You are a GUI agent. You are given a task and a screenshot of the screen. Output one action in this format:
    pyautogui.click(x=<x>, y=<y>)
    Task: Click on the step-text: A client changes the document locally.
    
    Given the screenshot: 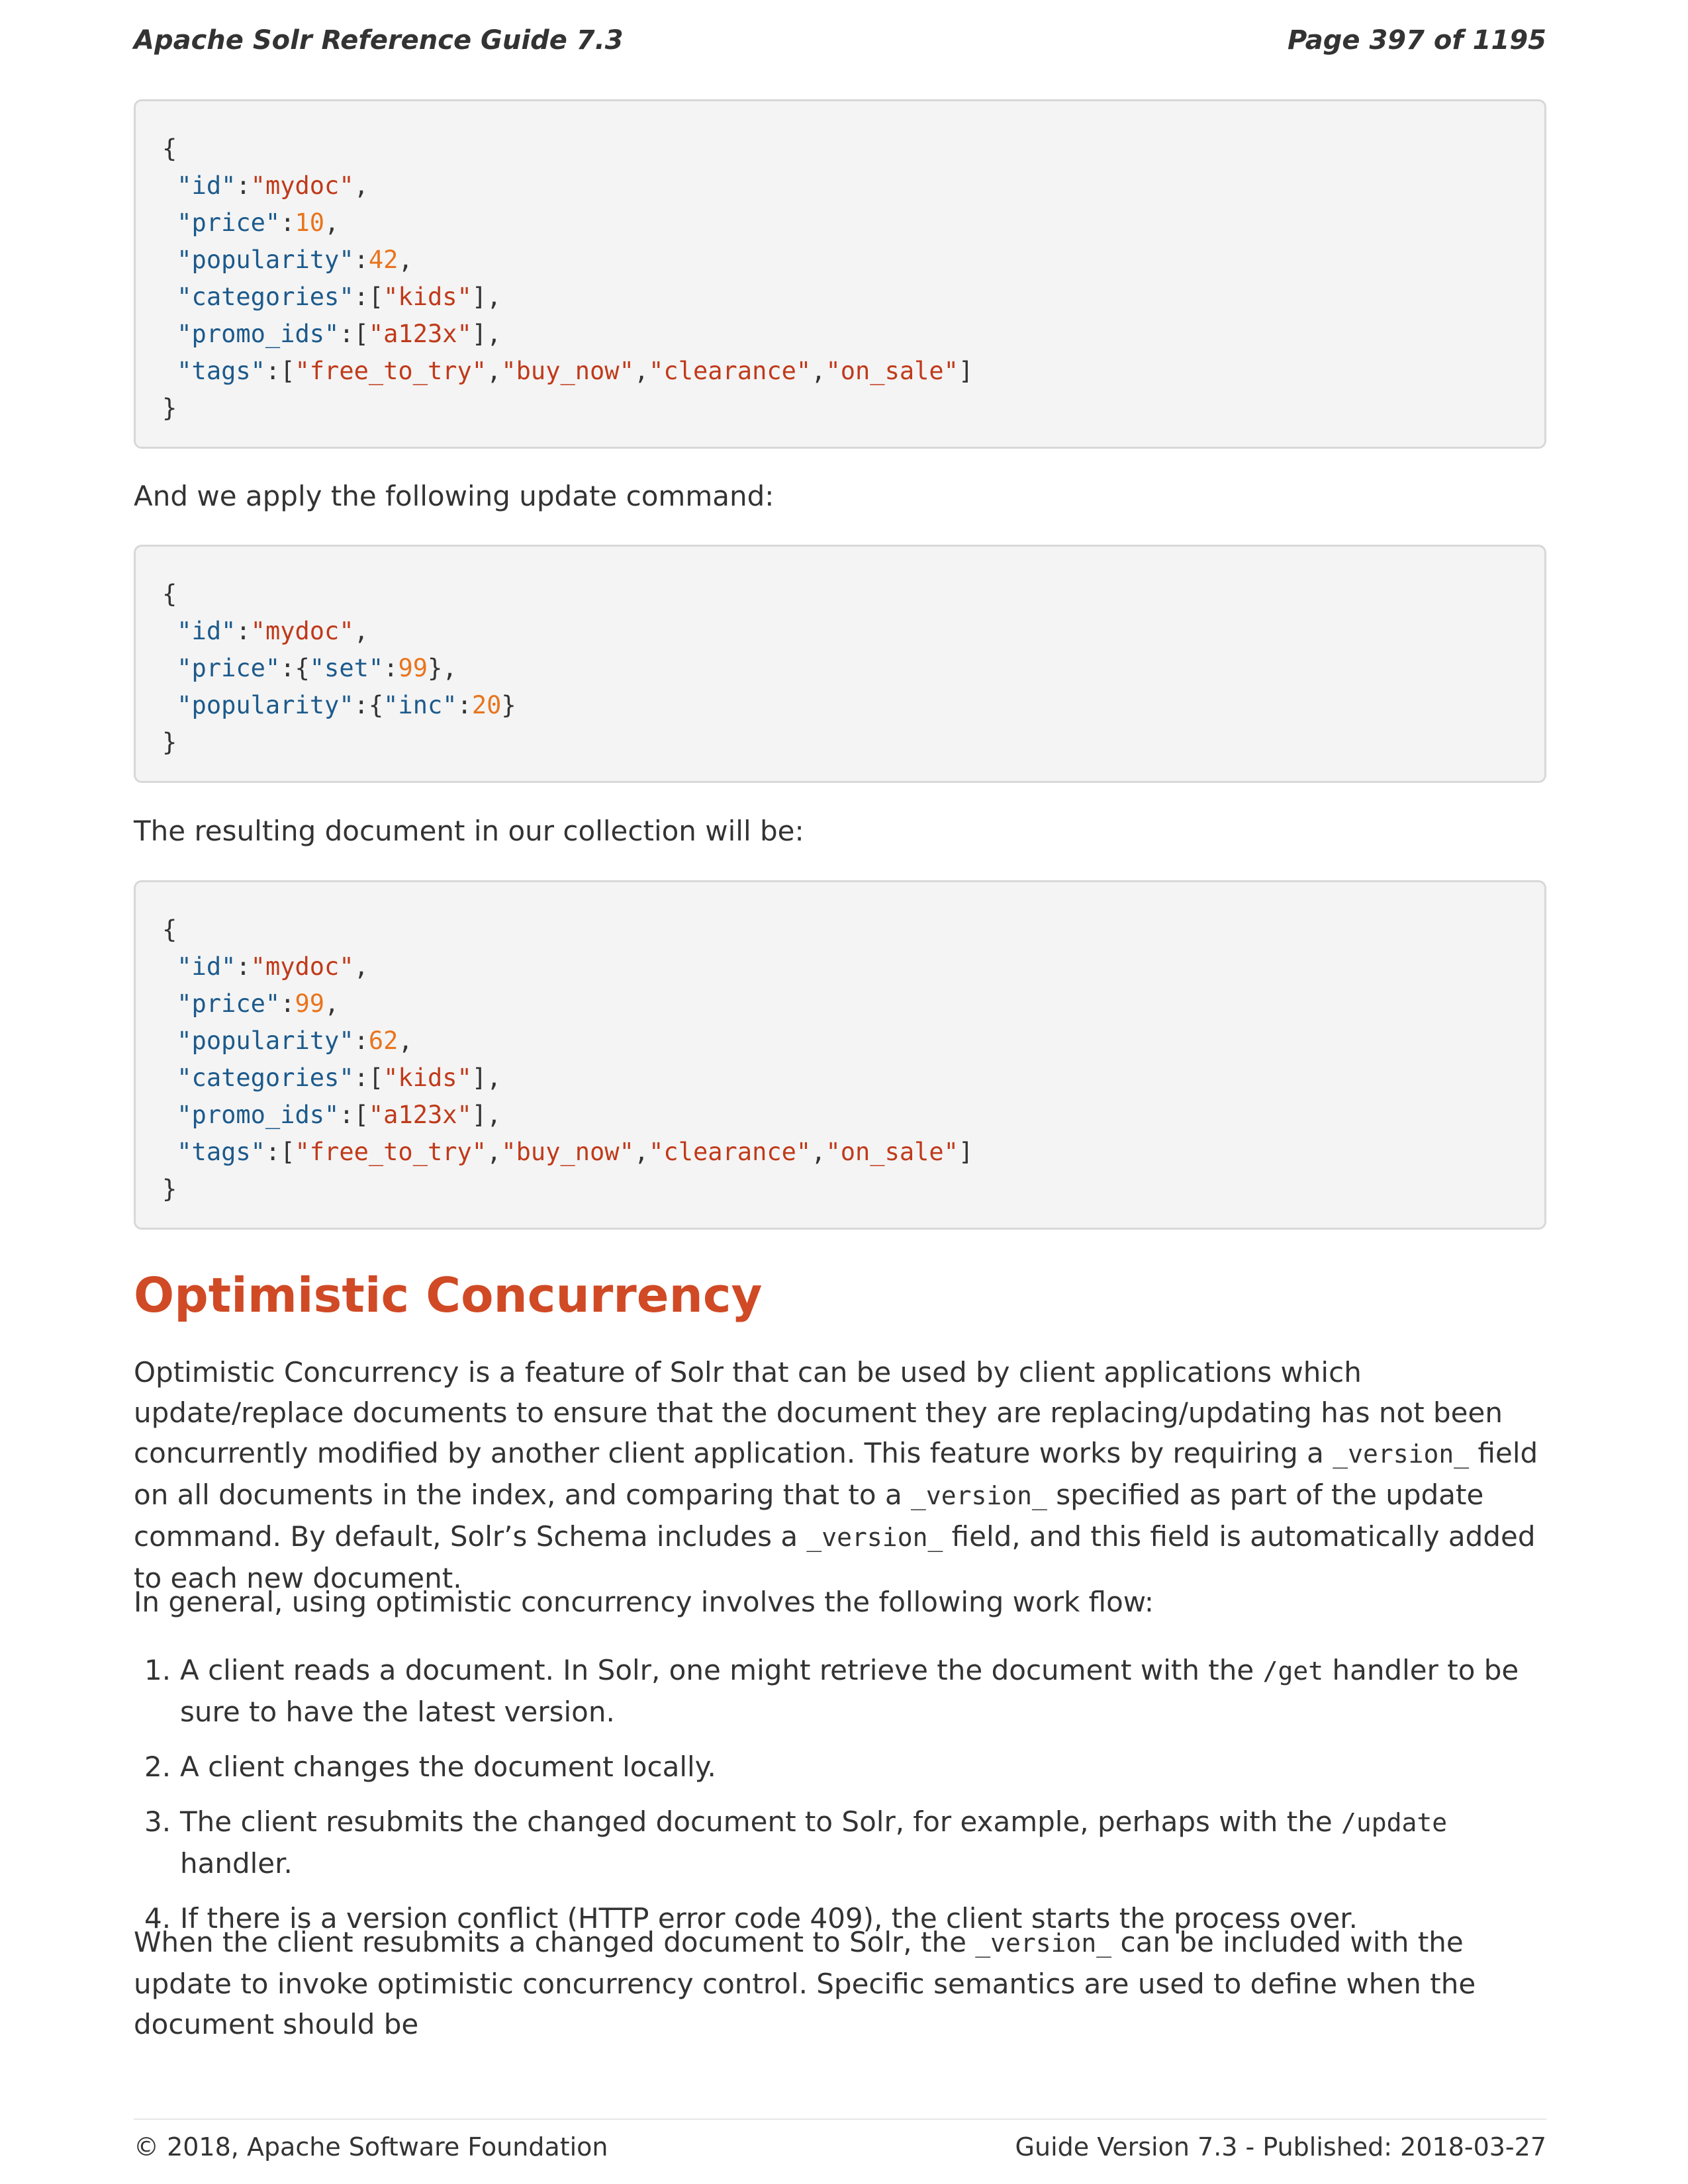 What is the action you would take?
    pyautogui.click(x=448, y=1767)
    